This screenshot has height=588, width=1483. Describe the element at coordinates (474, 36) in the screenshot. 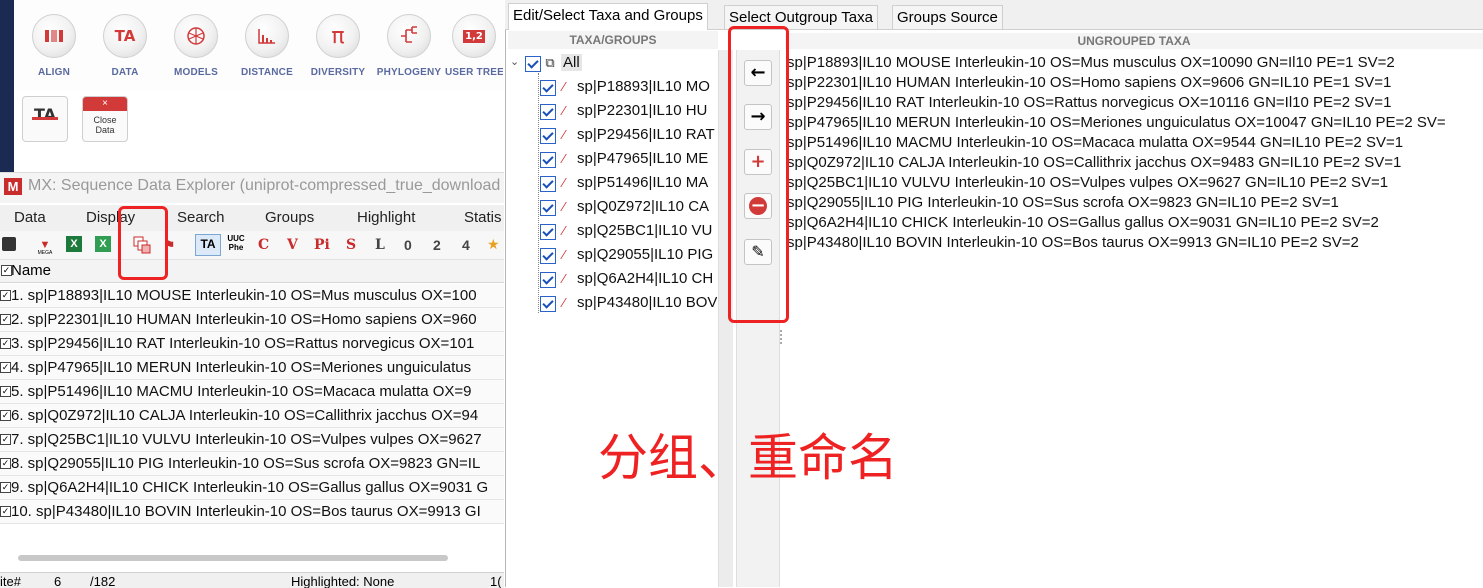

I see `user-tree-icon: 1,2` at that location.